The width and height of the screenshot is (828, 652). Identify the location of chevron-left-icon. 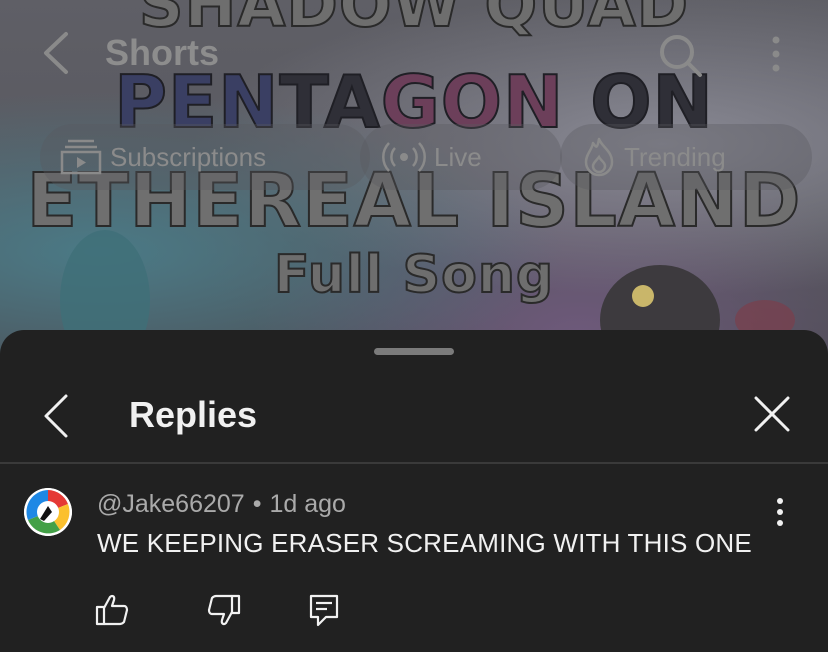
(57, 416).